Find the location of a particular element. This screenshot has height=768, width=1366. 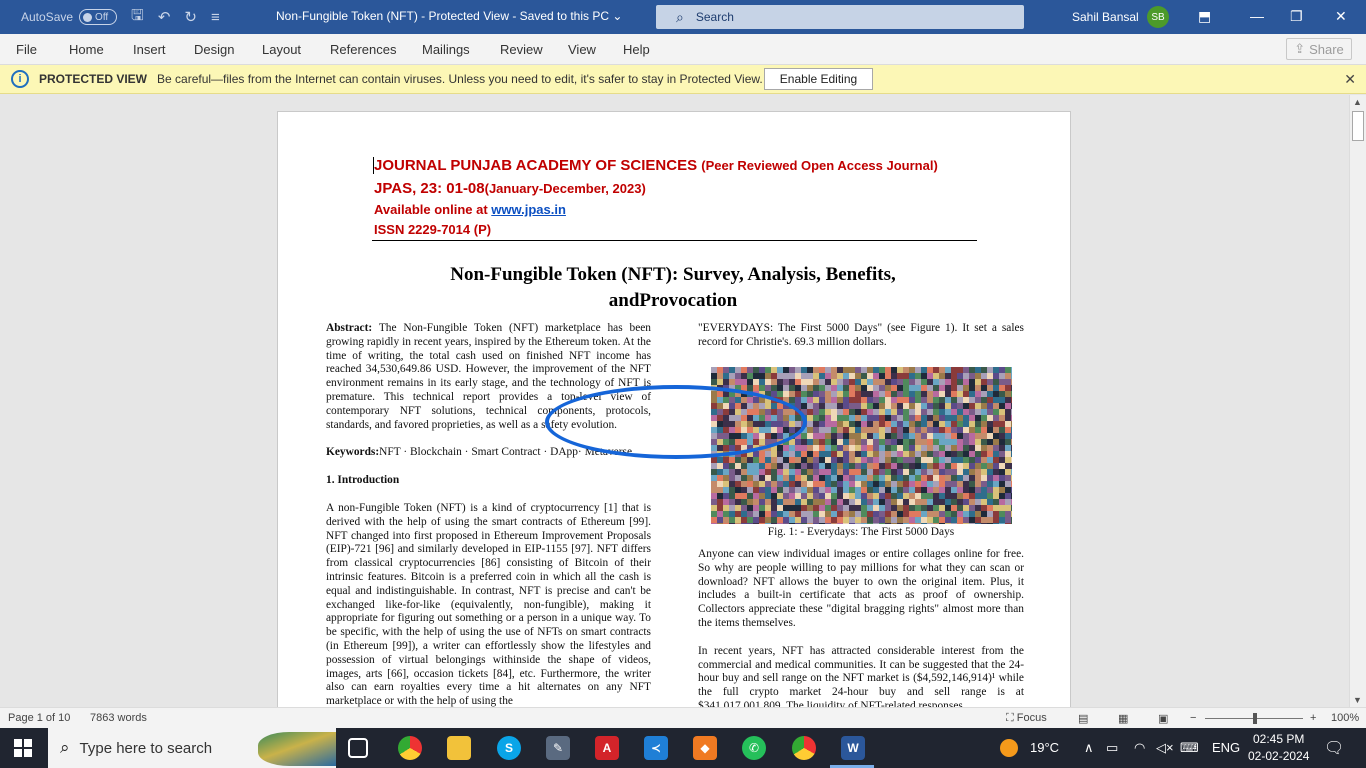

redo-icon: ↻ is located at coordinates (190, 17).